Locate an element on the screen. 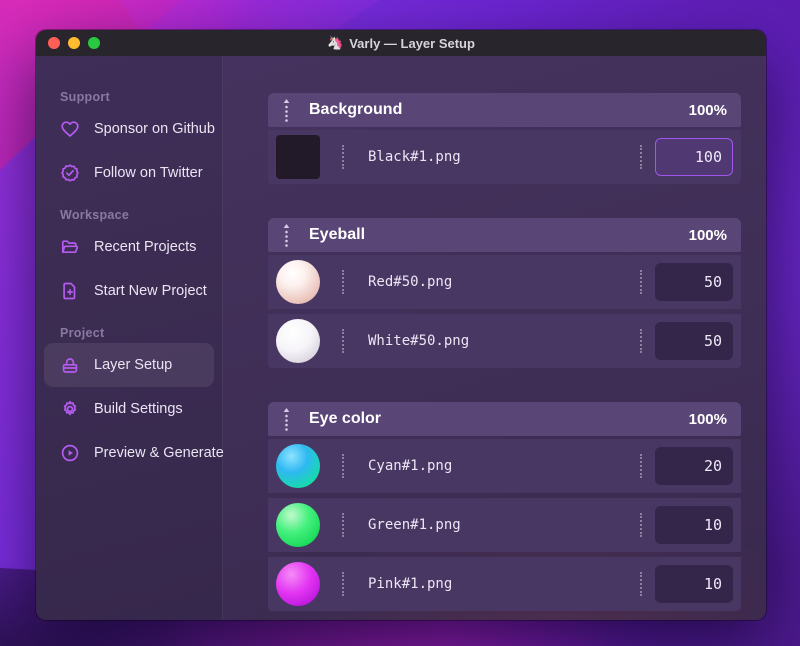 This screenshot has width=800, height=646. traffic-lights is located at coordinates (74, 43).